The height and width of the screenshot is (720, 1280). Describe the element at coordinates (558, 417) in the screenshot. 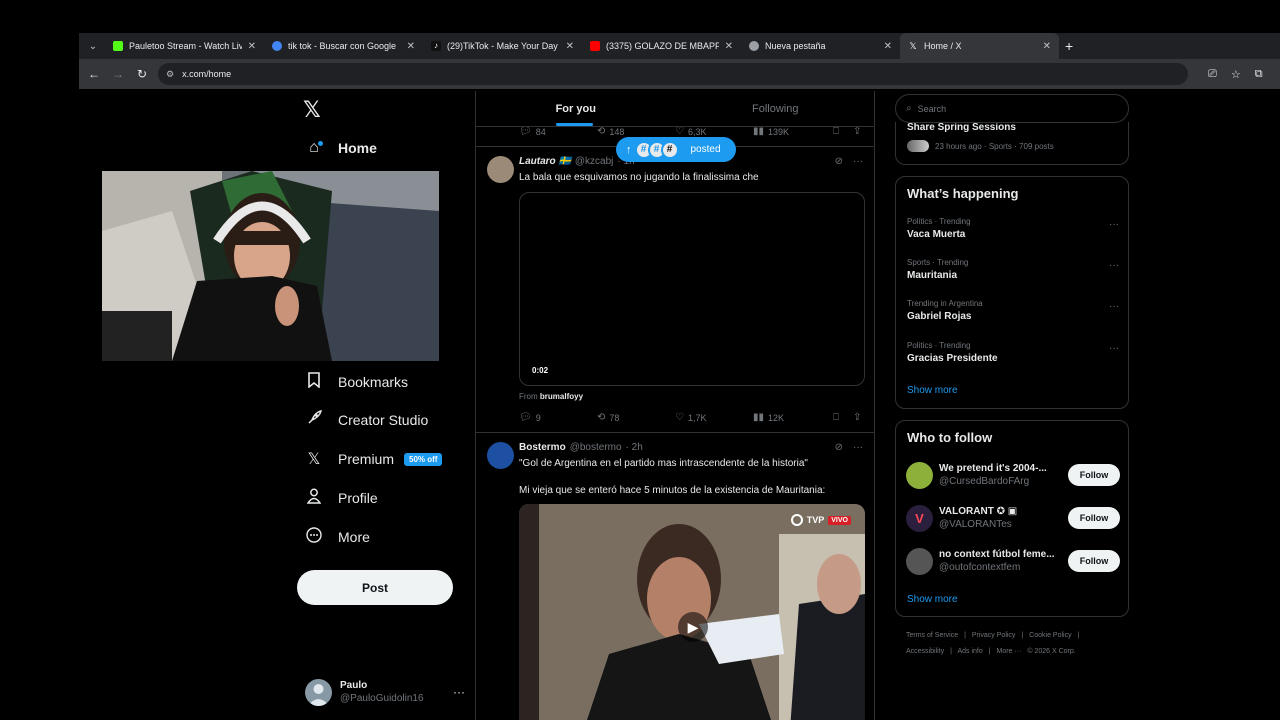

I see `reply-button: 💬︎ 9` at that location.